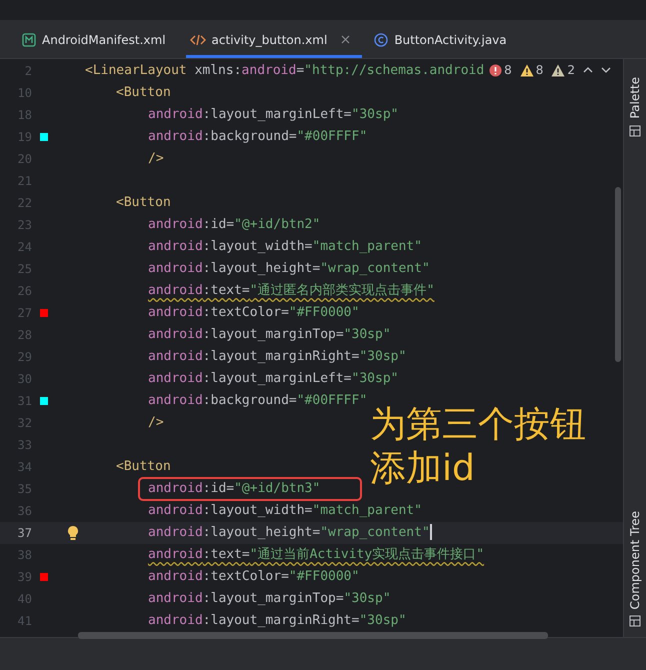  Describe the element at coordinates (291, 291) in the screenshot. I see `code-line: android:text="通过匿名内部类实现点击事件"` at that location.